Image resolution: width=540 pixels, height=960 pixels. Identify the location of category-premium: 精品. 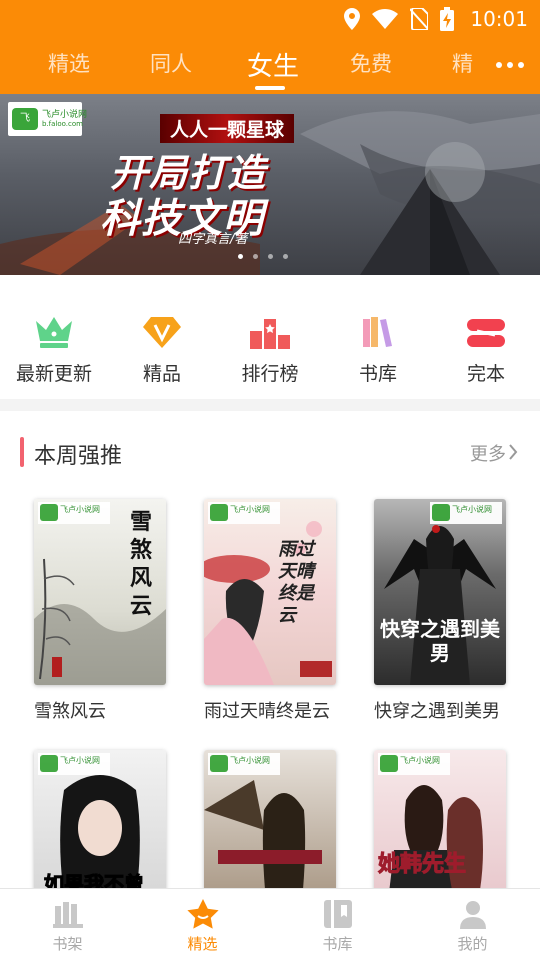
(162, 345).